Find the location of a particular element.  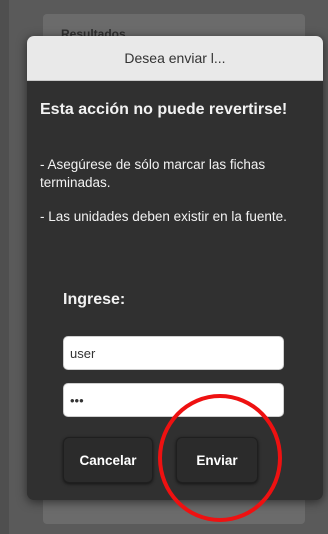

form-label: Ingrese: is located at coordinates (94, 299).